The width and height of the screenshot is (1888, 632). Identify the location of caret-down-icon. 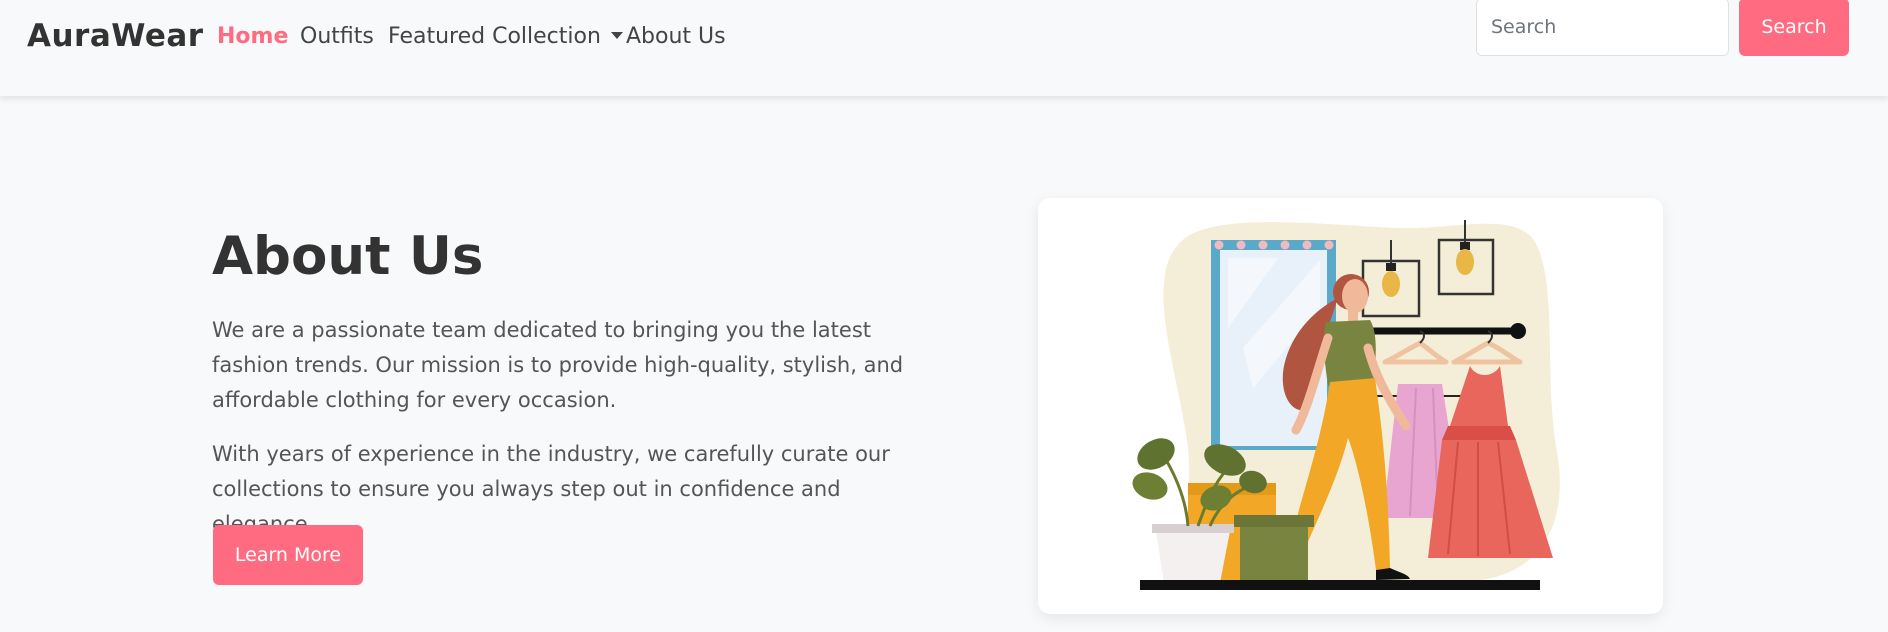
(616, 35).